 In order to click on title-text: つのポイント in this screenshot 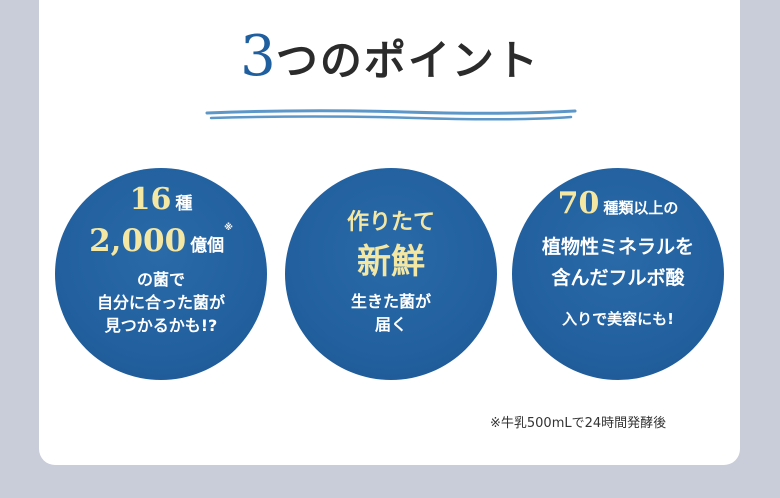, I will do `click(407, 60)`.